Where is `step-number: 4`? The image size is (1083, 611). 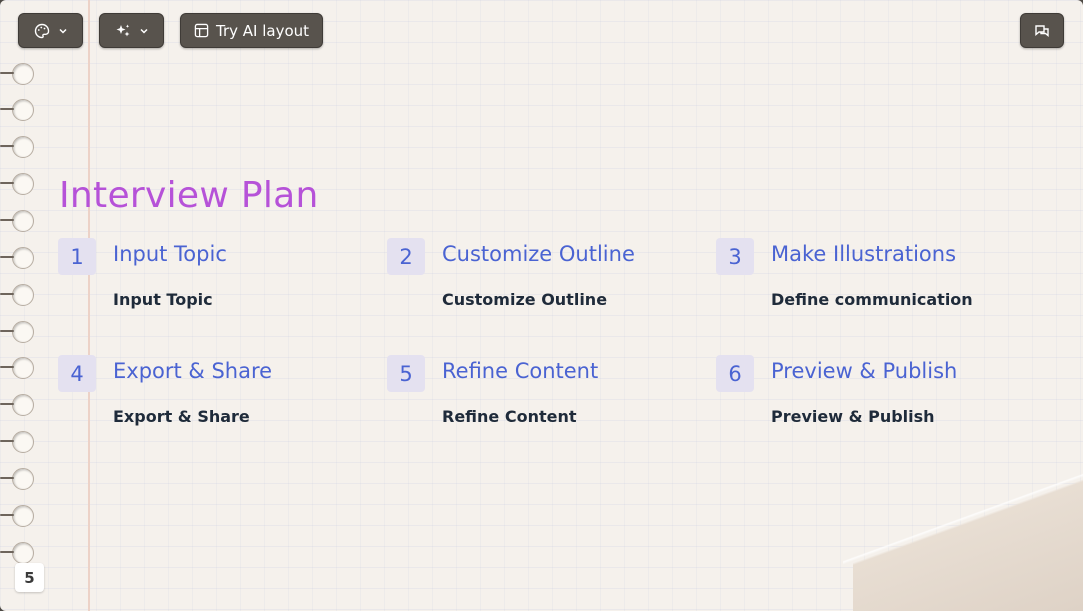 step-number: 4 is located at coordinates (77, 373).